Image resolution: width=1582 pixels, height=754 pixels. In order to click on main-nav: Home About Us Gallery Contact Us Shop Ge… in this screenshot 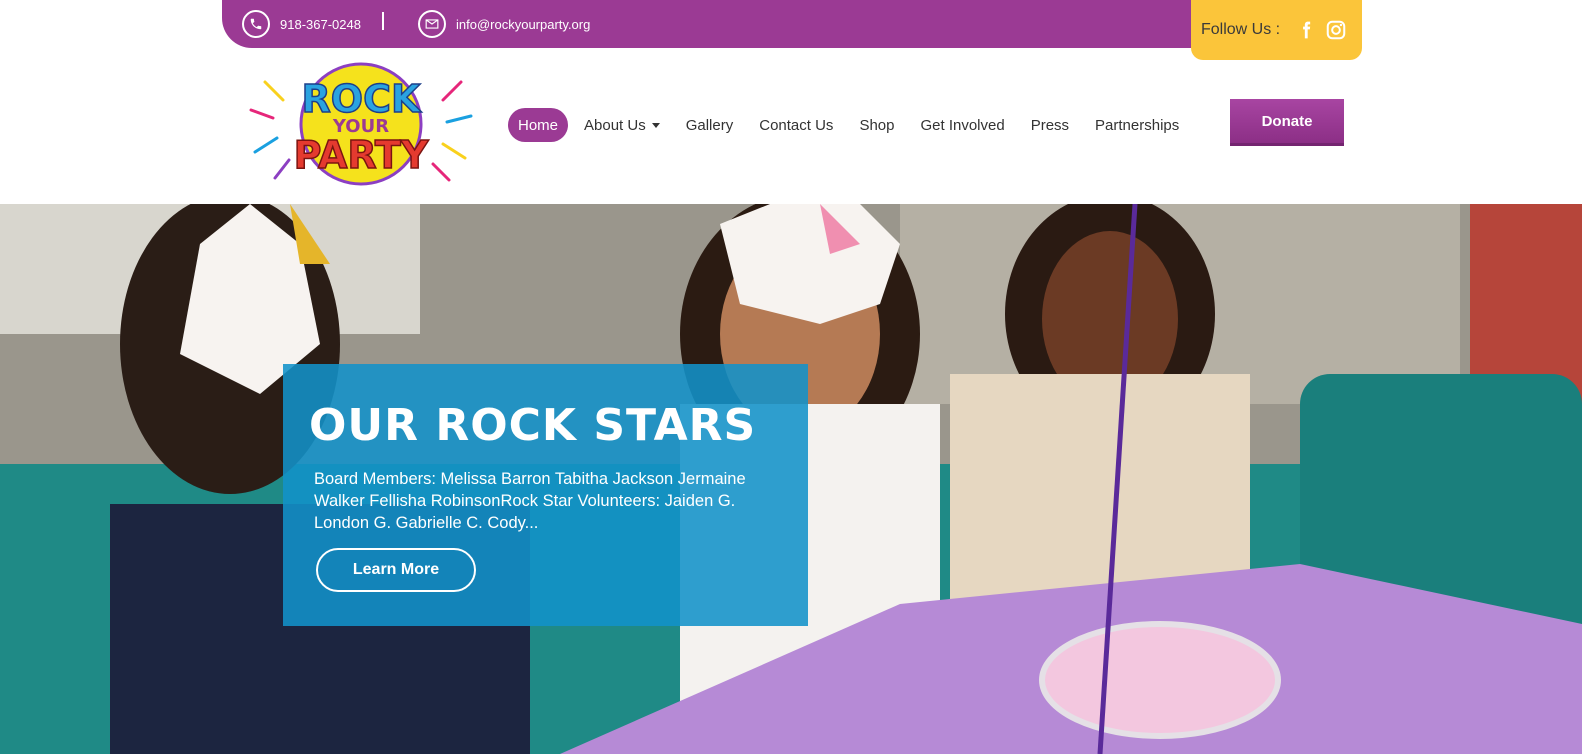, I will do `click(851, 125)`.